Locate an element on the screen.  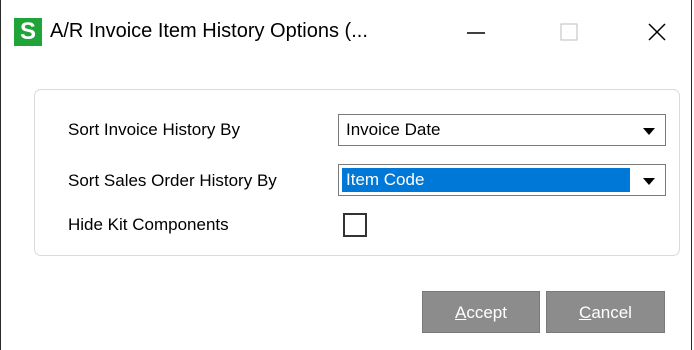
sort-sales-order-history-value: Item Code is located at coordinates (486, 180).